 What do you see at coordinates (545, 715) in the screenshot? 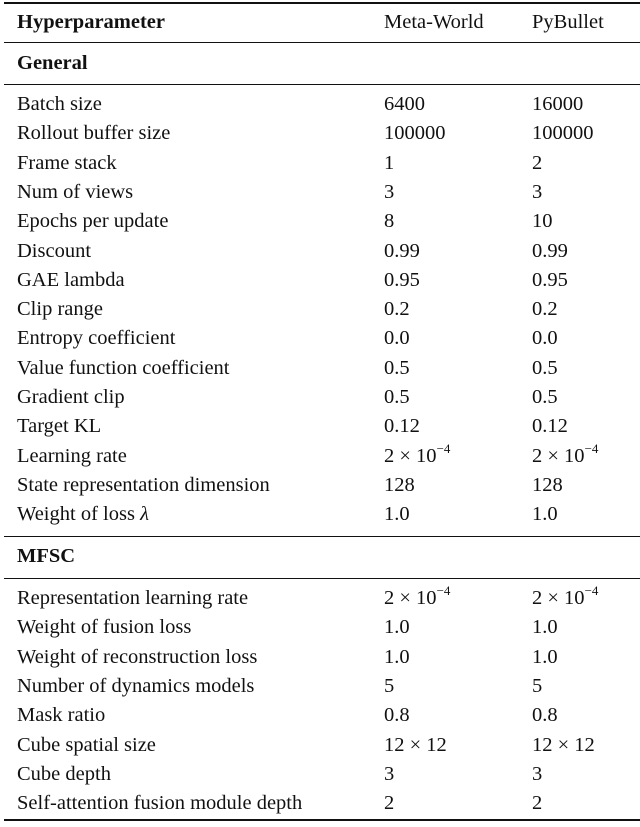
I see `pybullet-value-text: 0.8` at bounding box center [545, 715].